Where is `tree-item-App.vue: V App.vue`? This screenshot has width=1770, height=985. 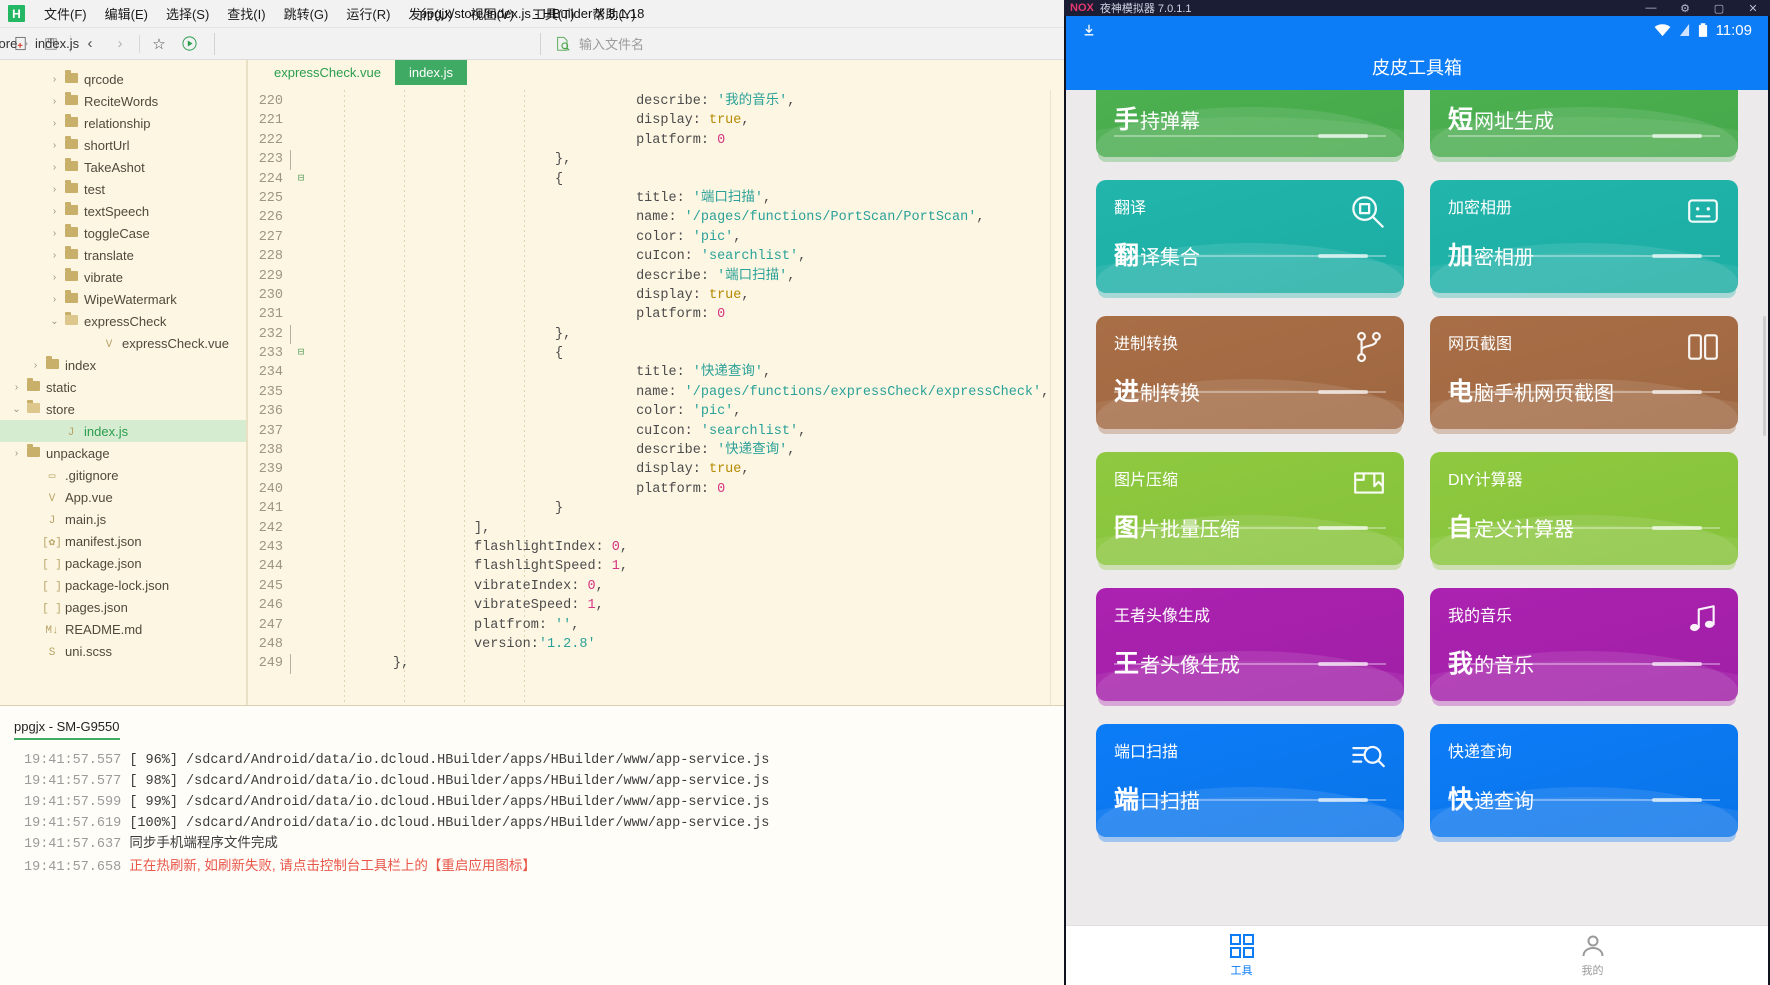
tree-item-App.vue: V App.vue is located at coordinates (123, 497).